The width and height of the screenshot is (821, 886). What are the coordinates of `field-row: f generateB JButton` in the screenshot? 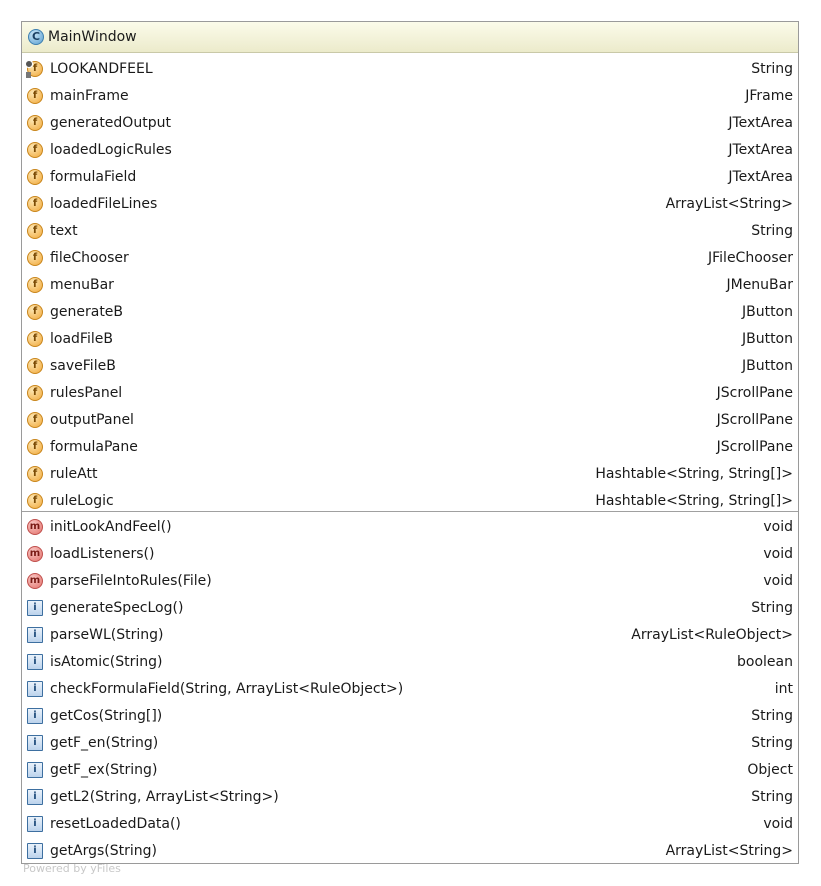 It's located at (410, 311).